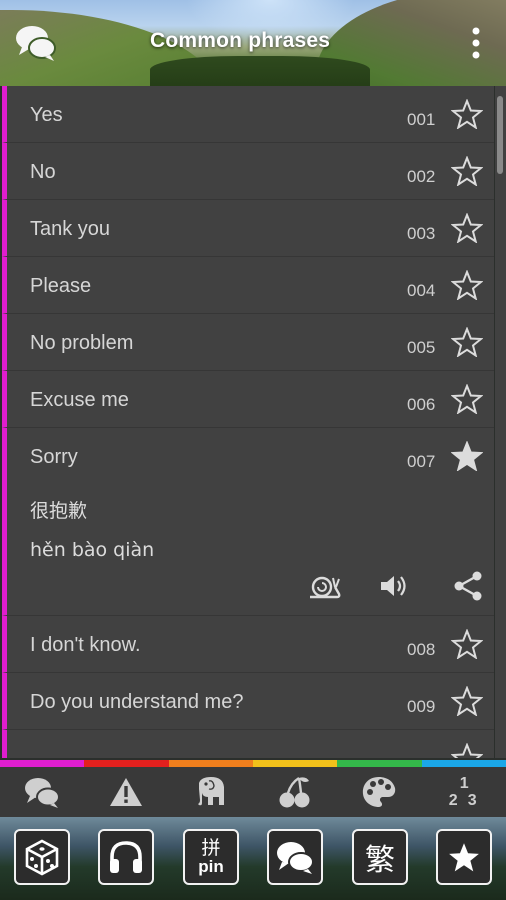 This screenshot has height=900, width=506. I want to click on elephant-icon, so click(210, 791).